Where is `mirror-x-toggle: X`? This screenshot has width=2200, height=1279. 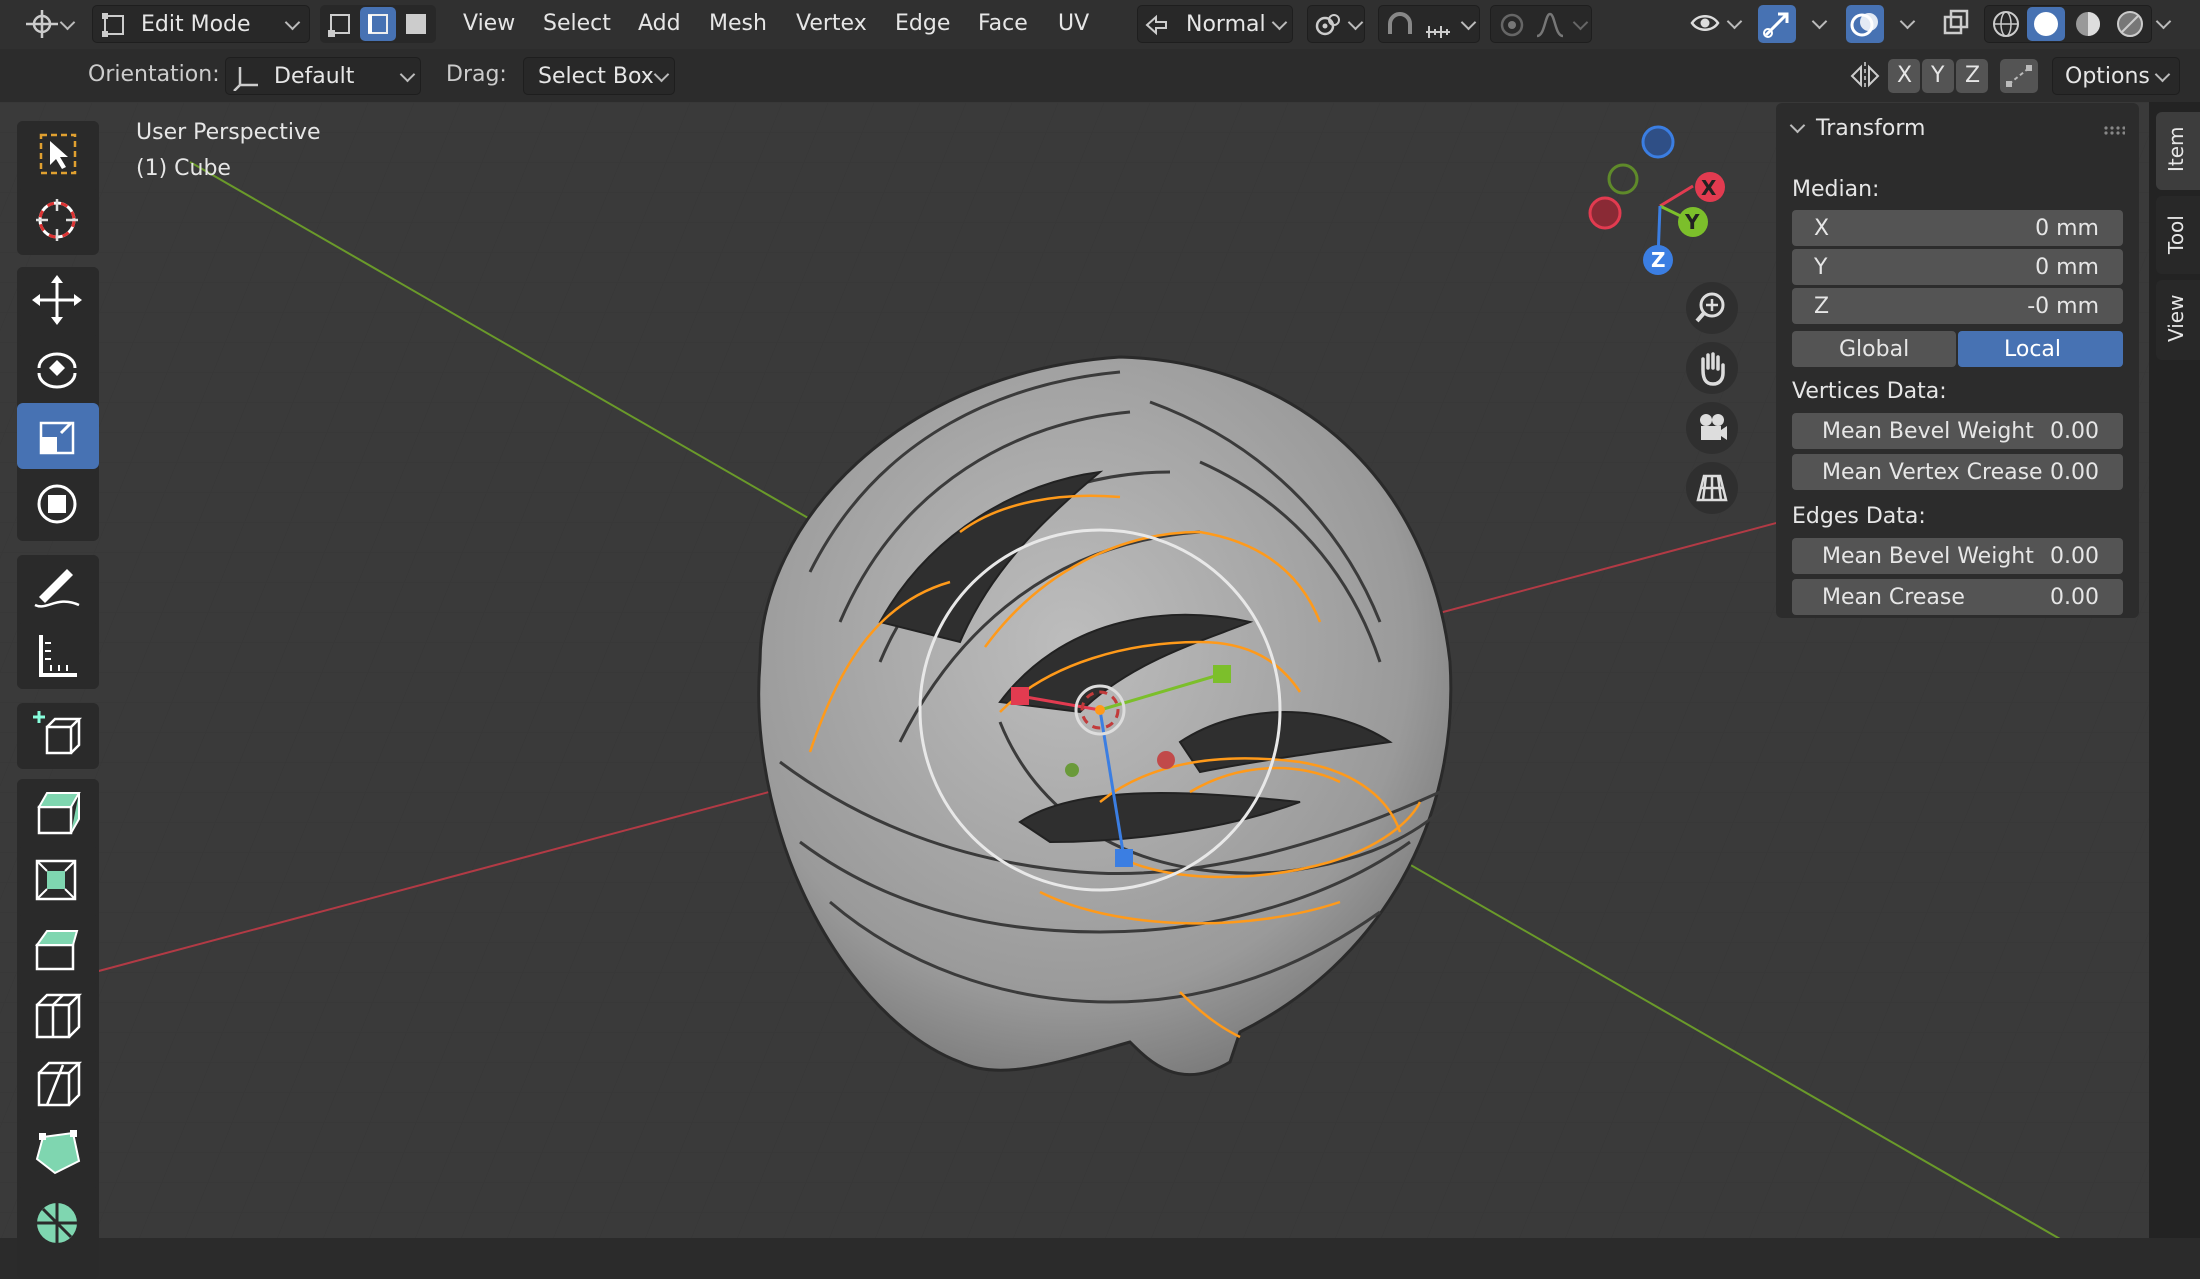 mirror-x-toggle: X is located at coordinates (1904, 76).